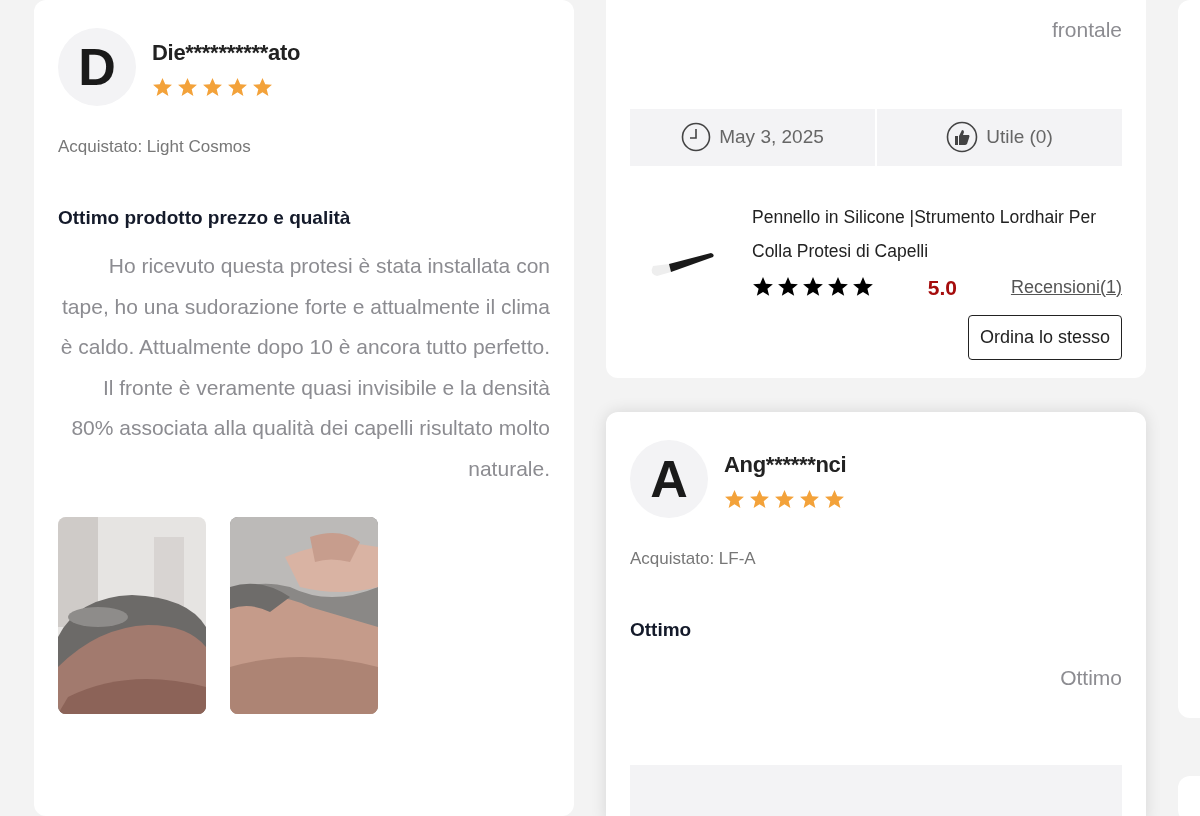  What do you see at coordinates (937, 233) in the screenshot?
I see `product-name: Pennello in Silicone |Strumento Lordhair Per Colla Protesi di Capelli` at bounding box center [937, 233].